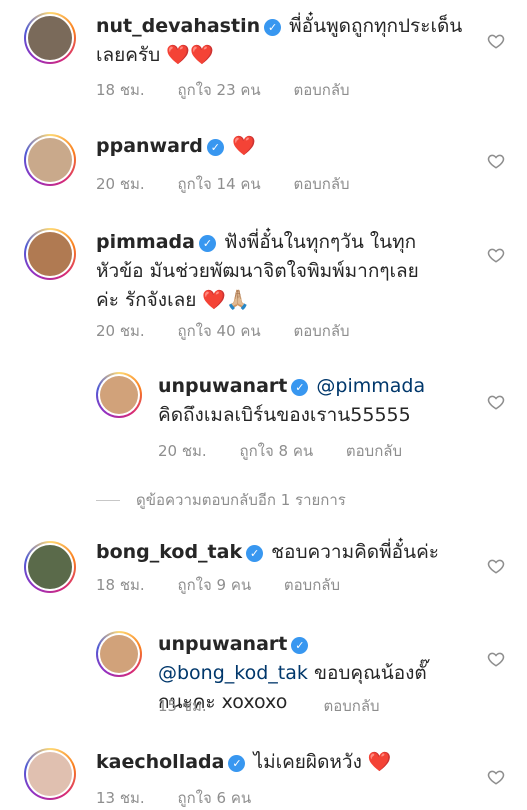 Image resolution: width=527 pixels, height=810 pixels. Describe the element at coordinates (283, 706) in the screenshot. I see `comment-meta: 15 ชม. ตอบกลับ` at that location.